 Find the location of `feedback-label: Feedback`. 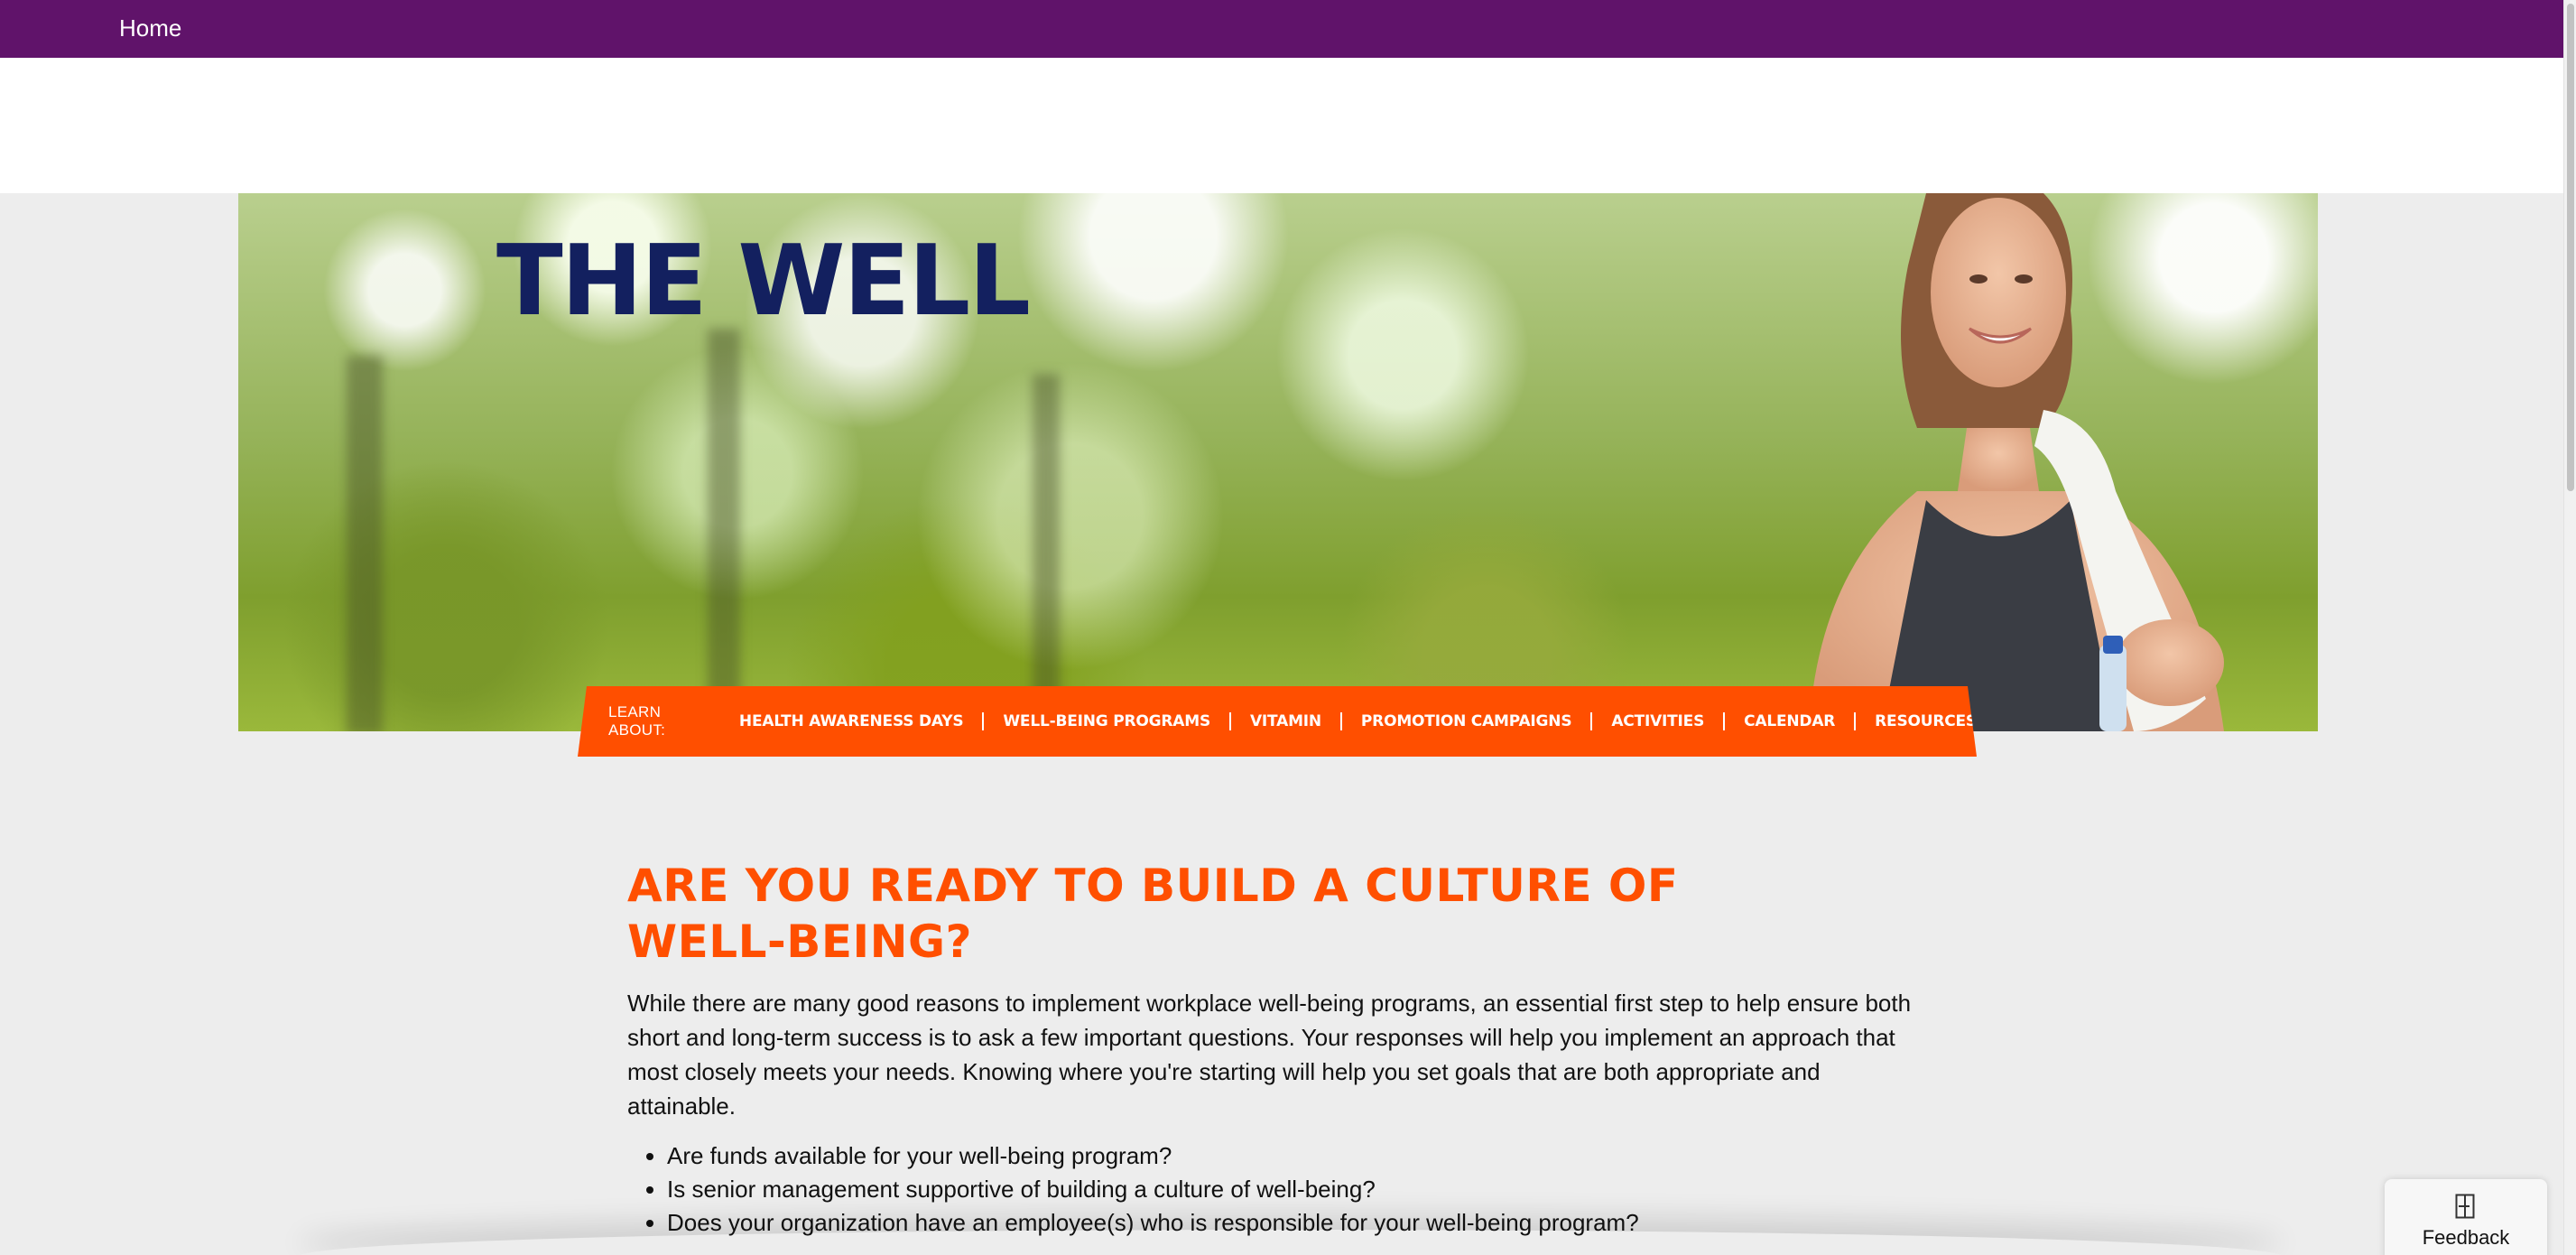

feedback-label: Feedback is located at coordinates (2466, 1237).